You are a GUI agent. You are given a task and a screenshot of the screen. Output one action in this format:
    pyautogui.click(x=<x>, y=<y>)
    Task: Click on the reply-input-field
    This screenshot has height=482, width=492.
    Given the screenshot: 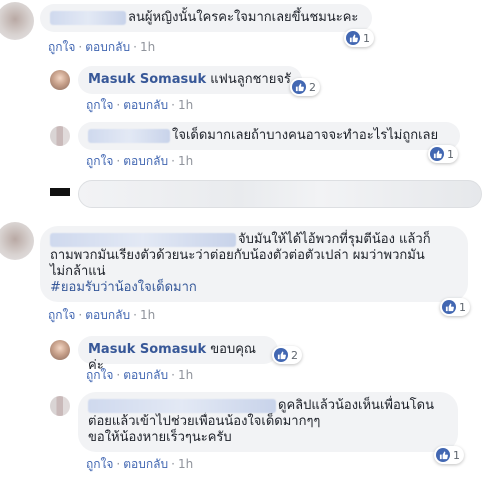 What is the action you would take?
    pyautogui.click(x=280, y=194)
    